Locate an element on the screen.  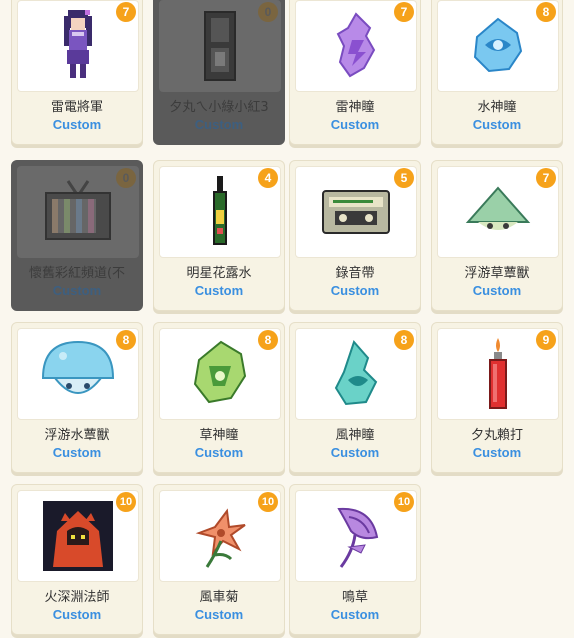
item-card: 浮游草蕈獸 Custom 7 is located at coordinates (497, 235).